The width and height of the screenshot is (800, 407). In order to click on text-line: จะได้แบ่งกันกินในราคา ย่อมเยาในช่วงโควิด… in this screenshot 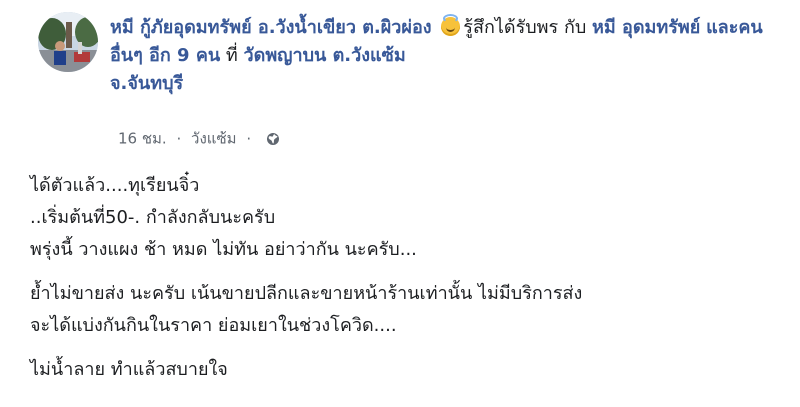, I will do `click(213, 325)`.